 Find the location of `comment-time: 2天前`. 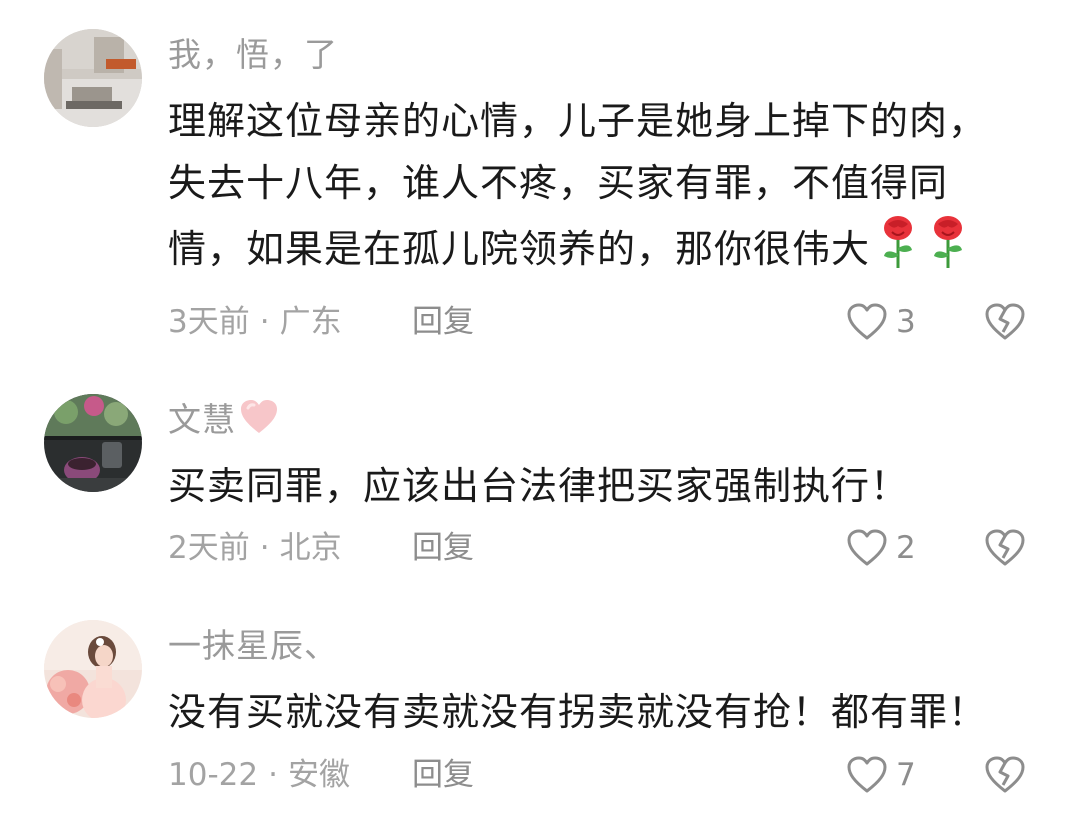

comment-time: 2天前 is located at coordinates (209, 548).